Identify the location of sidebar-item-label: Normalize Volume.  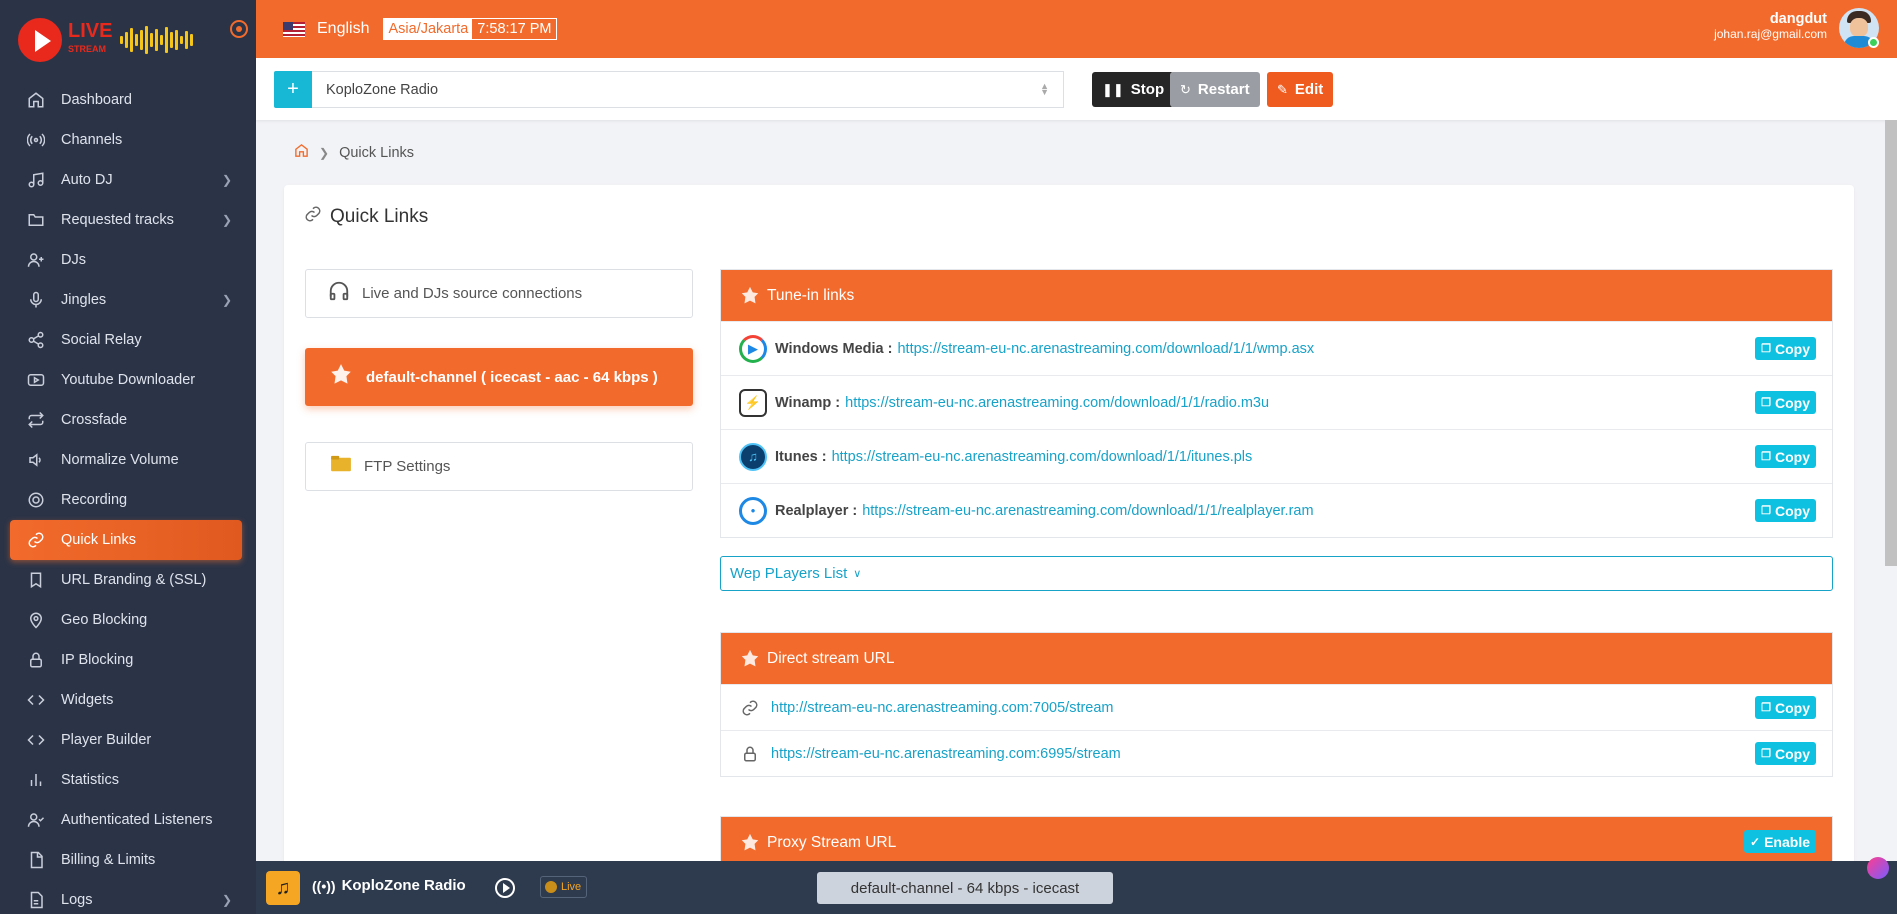
(120, 460).